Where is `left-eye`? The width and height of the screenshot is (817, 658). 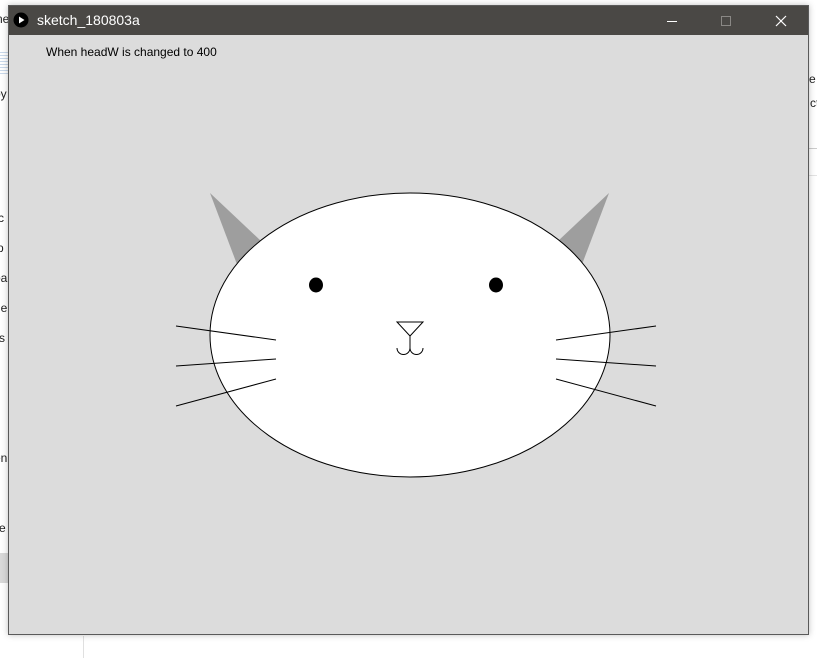 left-eye is located at coordinates (316, 285).